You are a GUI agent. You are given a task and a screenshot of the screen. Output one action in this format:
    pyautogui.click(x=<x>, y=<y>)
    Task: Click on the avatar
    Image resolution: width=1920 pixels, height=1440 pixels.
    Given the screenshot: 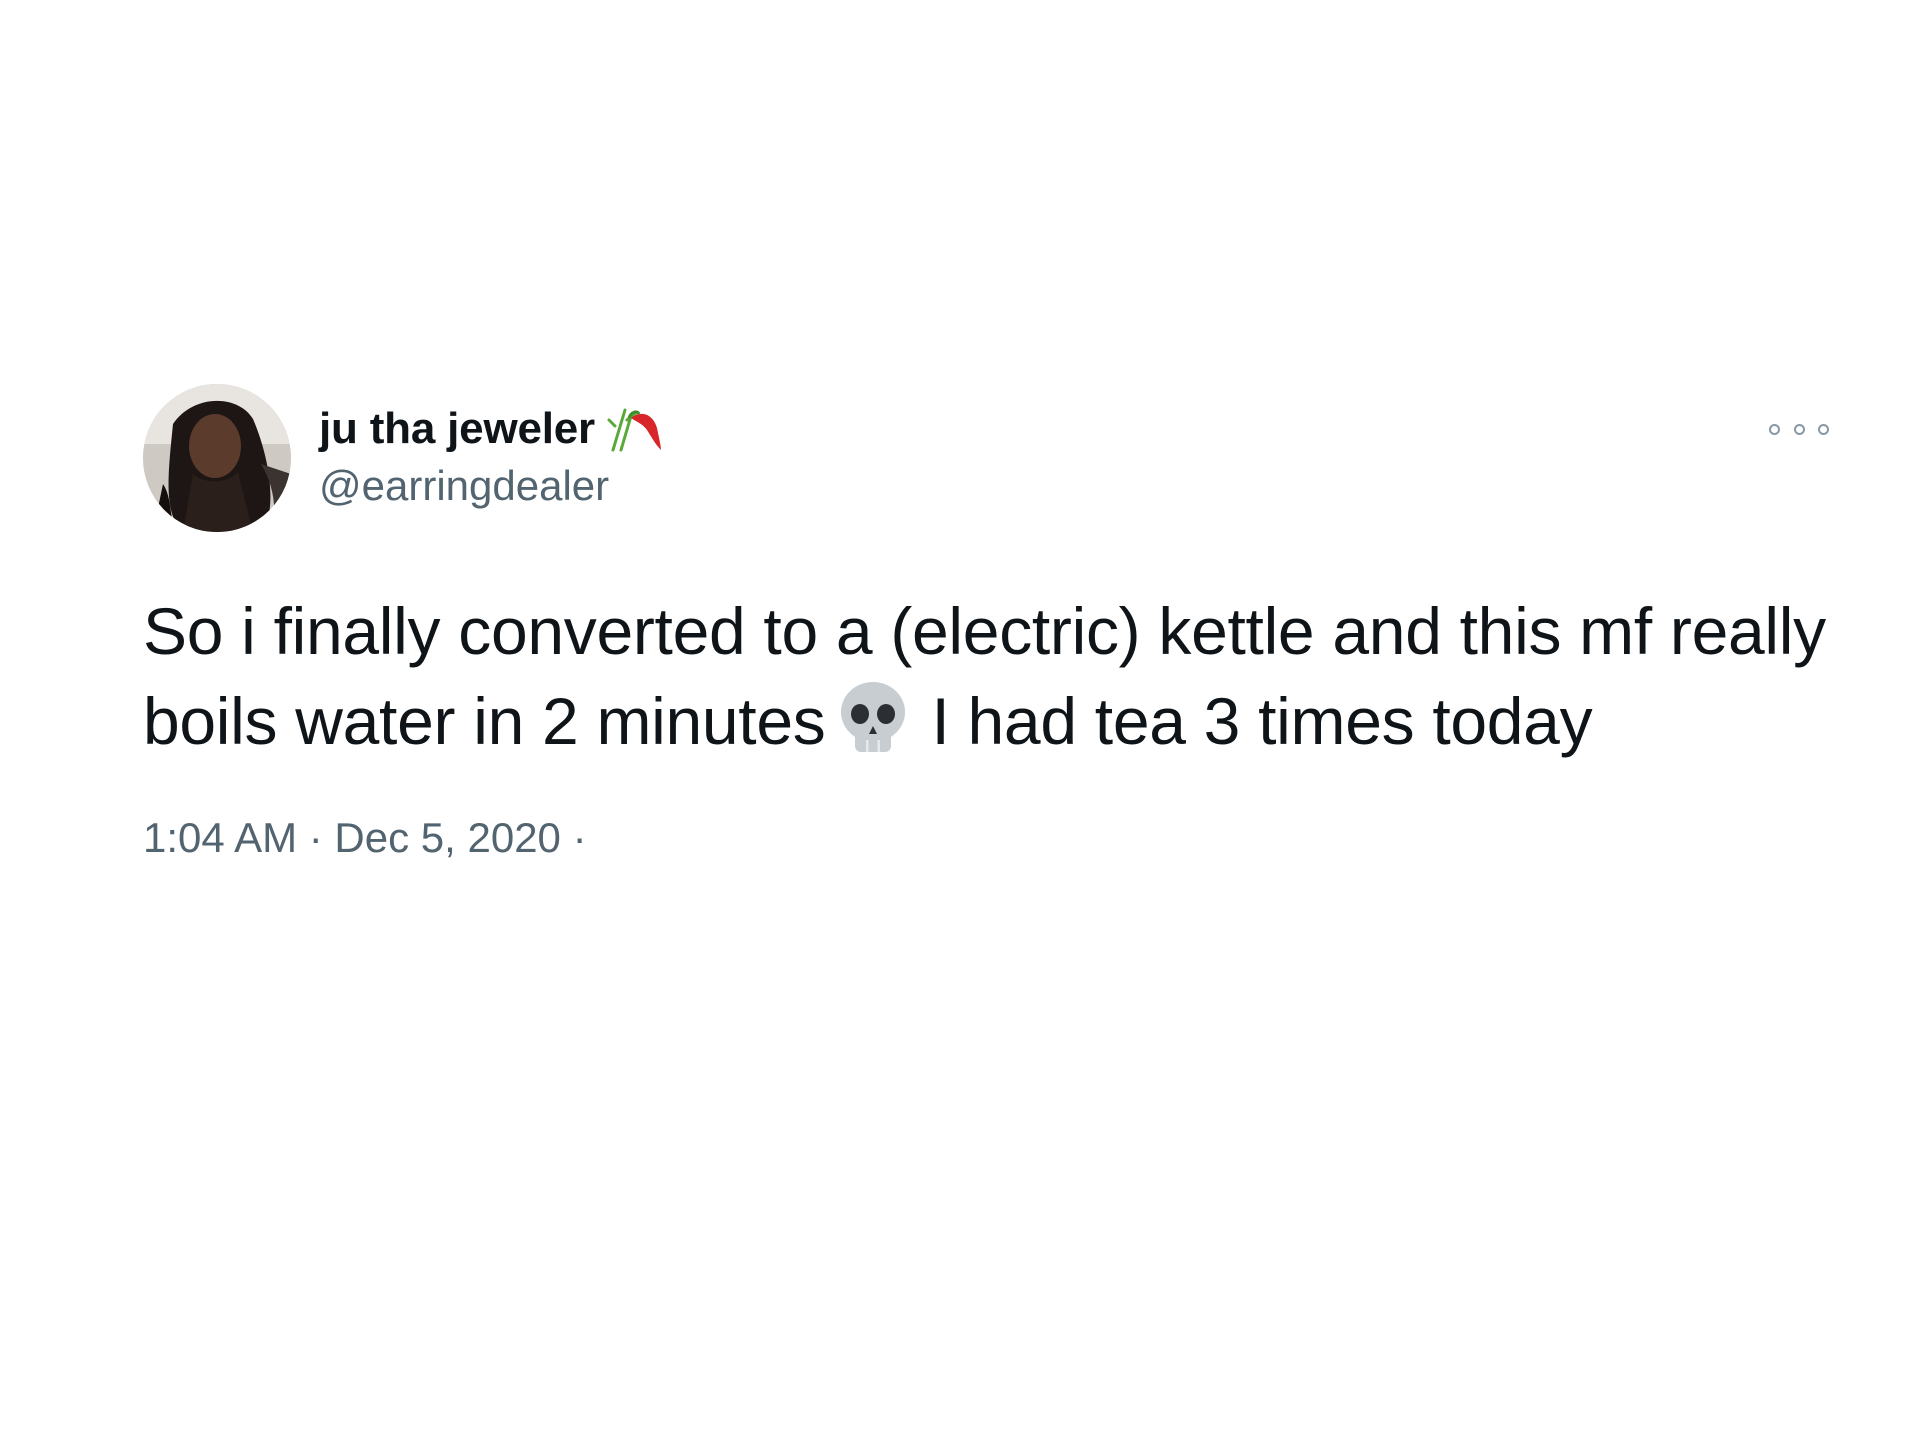 What is the action you would take?
    pyautogui.click(x=217, y=458)
    